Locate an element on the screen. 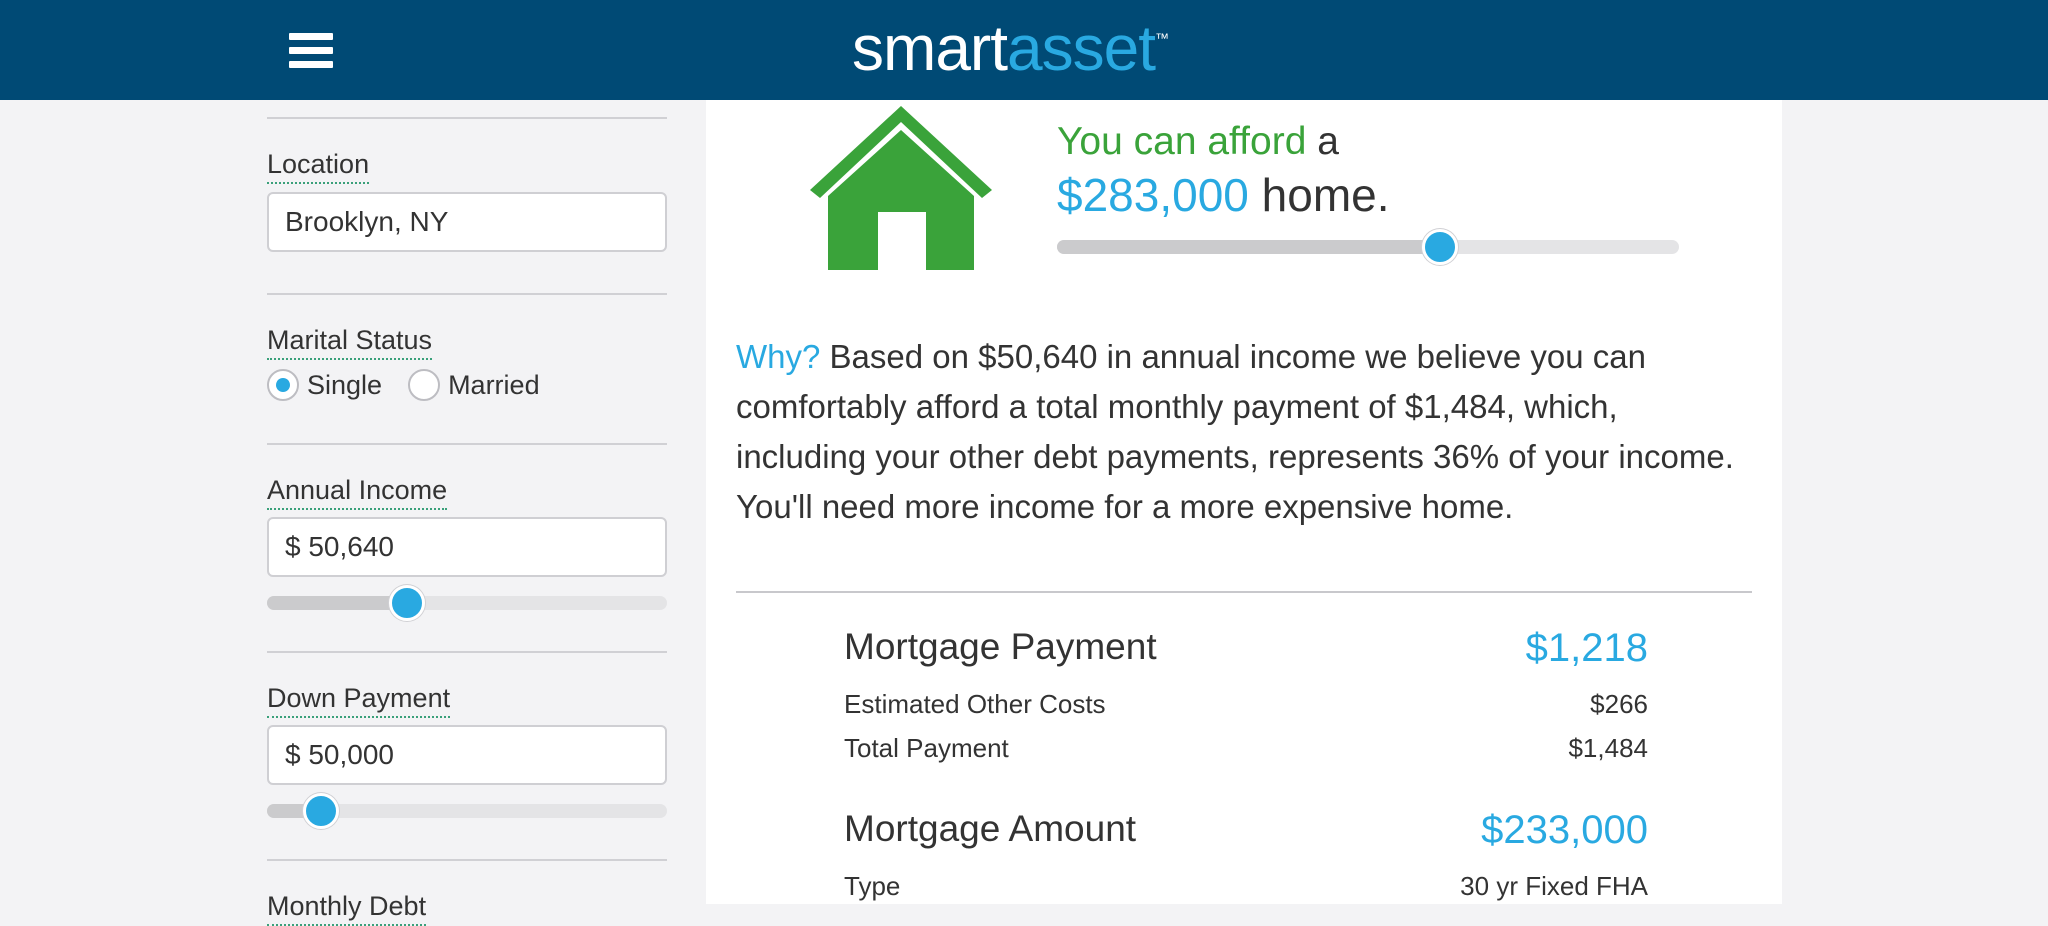  annual-income-label: Annual Income is located at coordinates (357, 492).